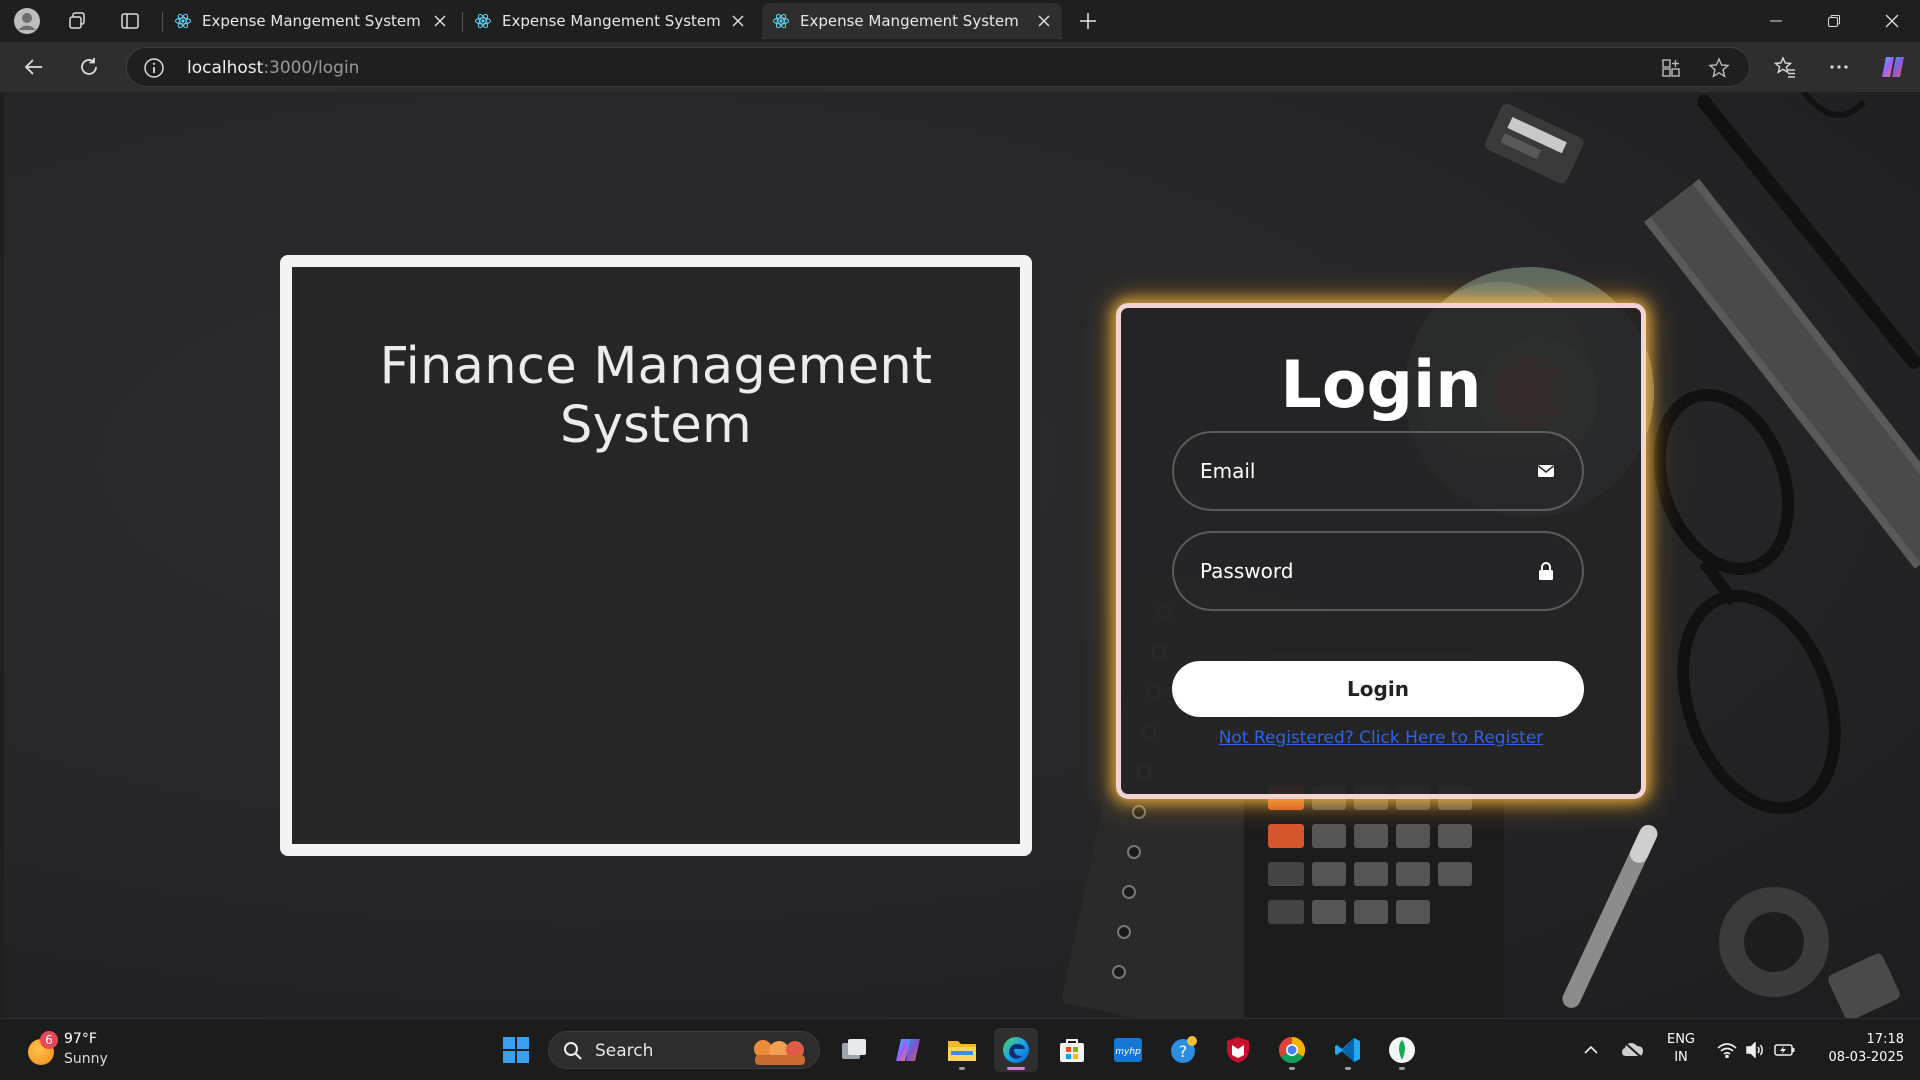 Image resolution: width=1920 pixels, height=1080 pixels. Describe the element at coordinates (1893, 67) in the screenshot. I see `copilot-icon` at that location.